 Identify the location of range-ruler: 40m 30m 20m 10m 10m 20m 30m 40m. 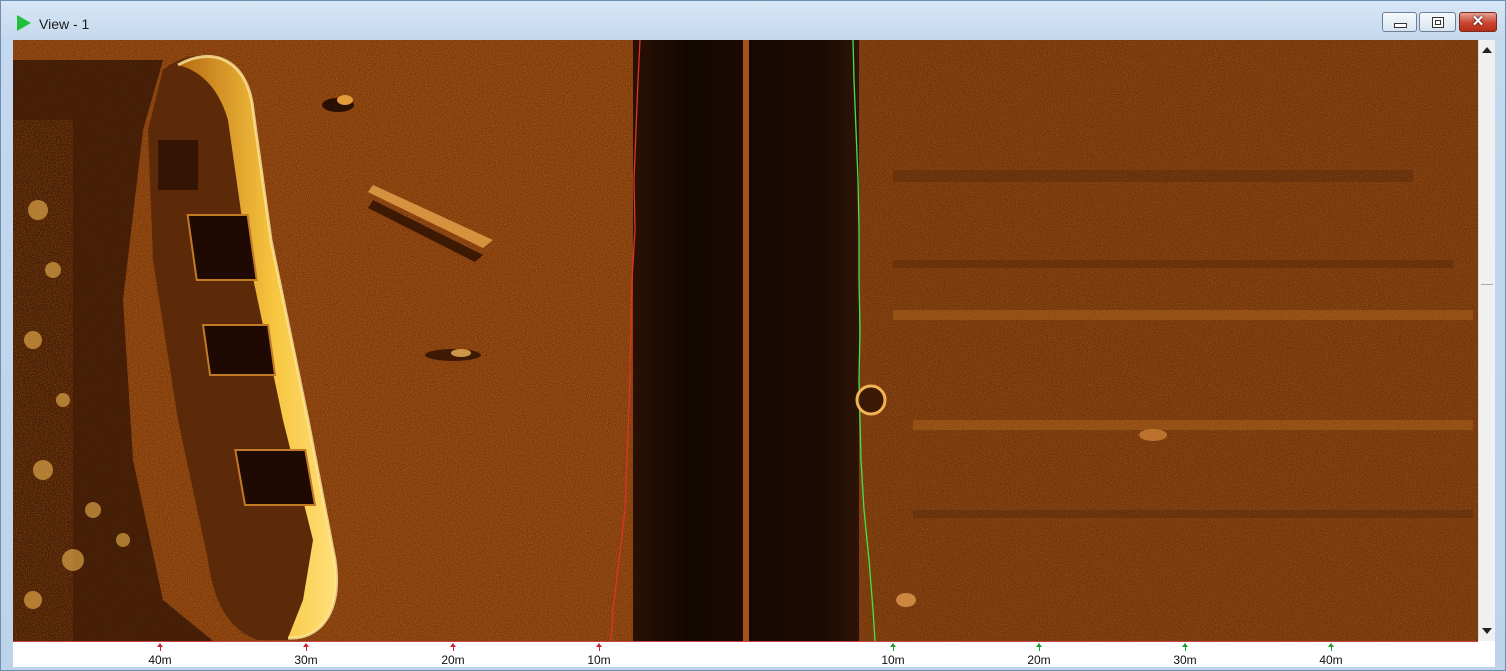
(745, 654).